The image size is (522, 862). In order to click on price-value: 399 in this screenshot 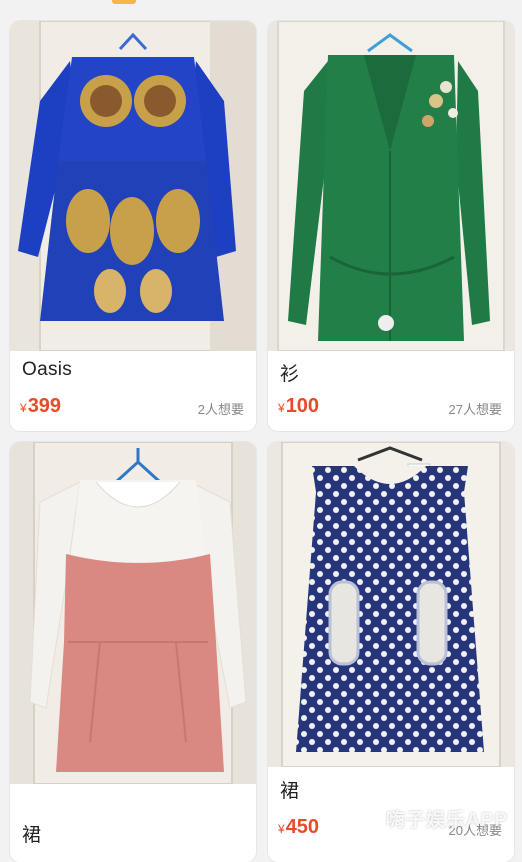, I will do `click(44, 406)`.